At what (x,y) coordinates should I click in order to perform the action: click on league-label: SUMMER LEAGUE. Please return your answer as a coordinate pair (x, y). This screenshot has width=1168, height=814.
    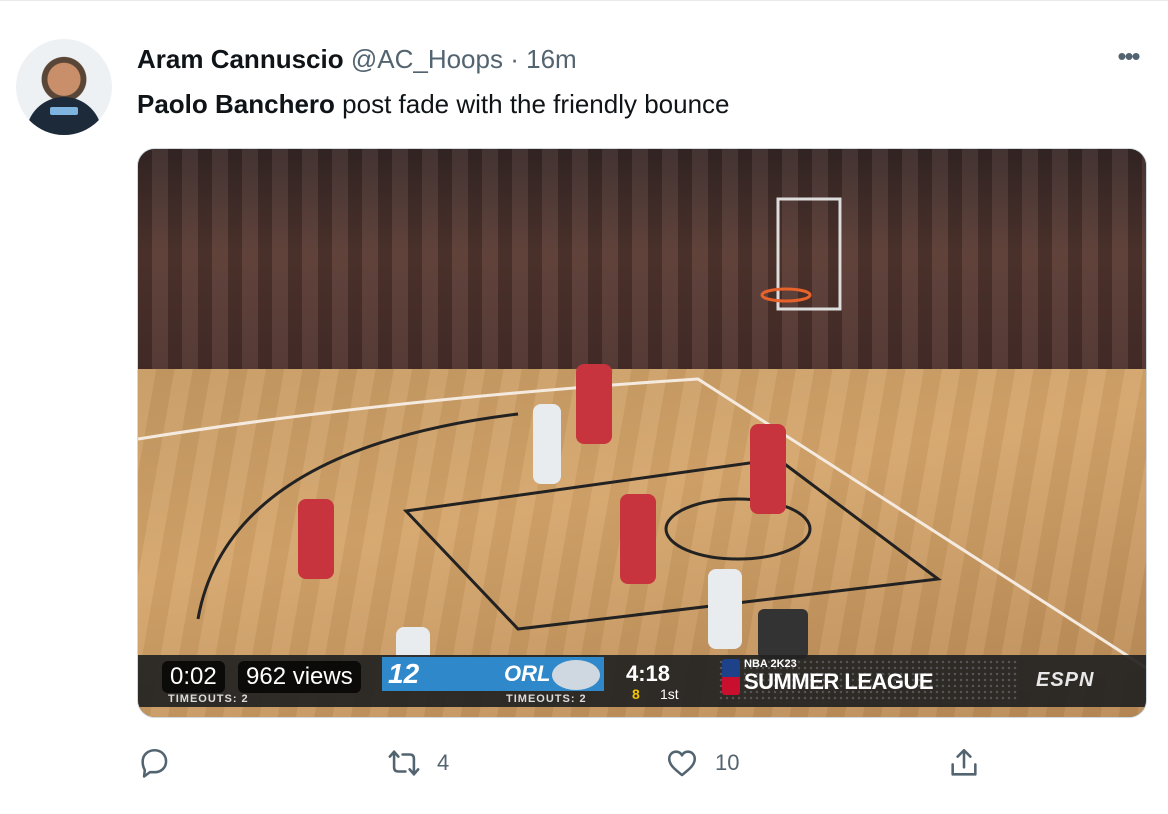
    Looking at the image, I should click on (839, 681).